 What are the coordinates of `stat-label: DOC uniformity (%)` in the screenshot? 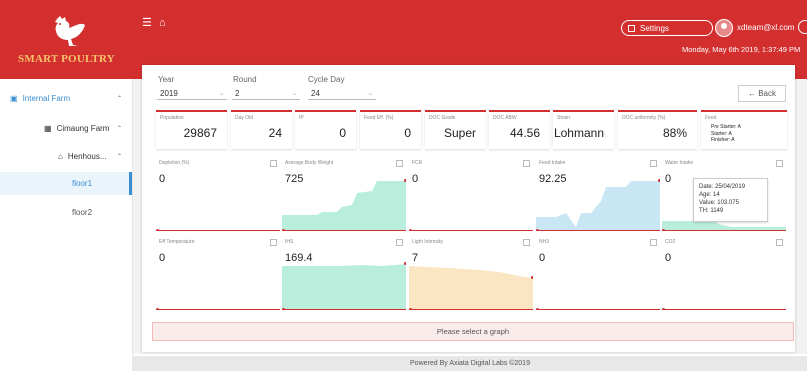 It's located at (644, 118).